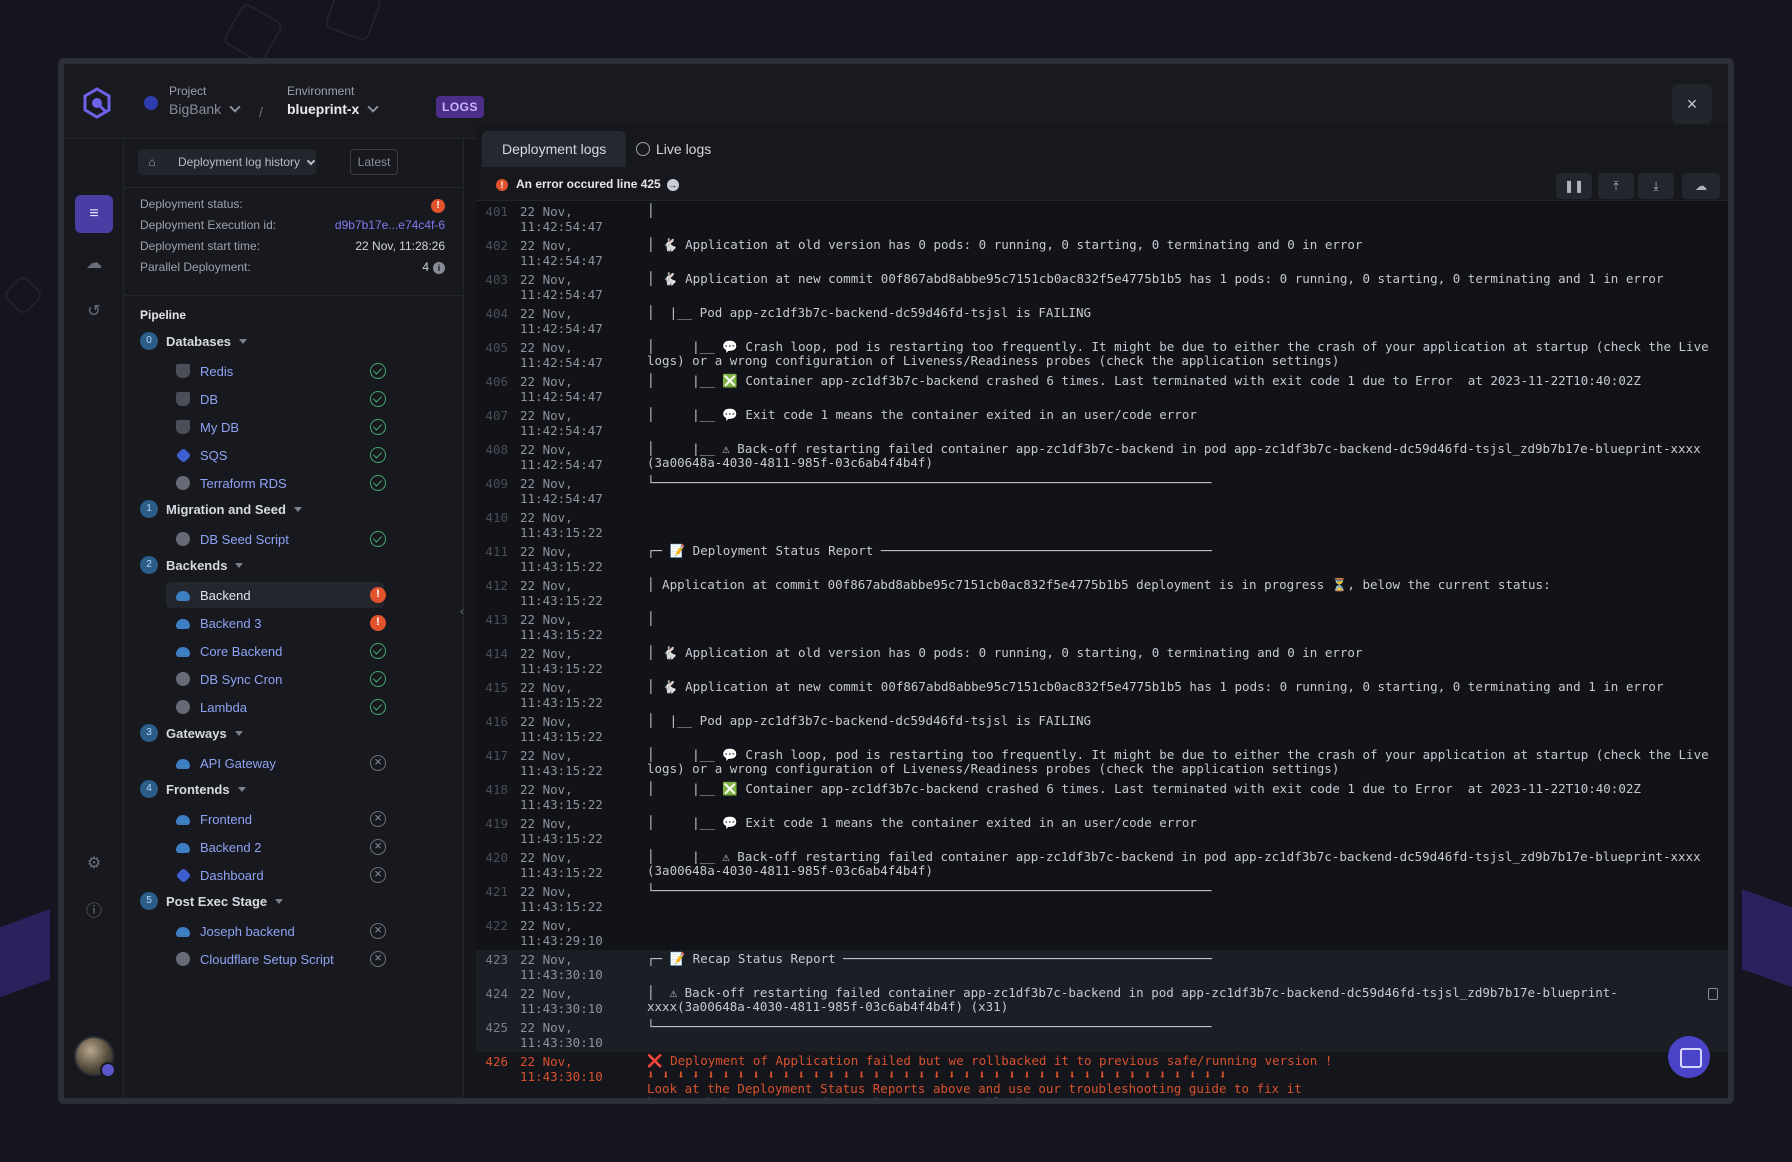 Image resolution: width=1792 pixels, height=1162 pixels. I want to click on log-line-number: 425, so click(496, 1035).